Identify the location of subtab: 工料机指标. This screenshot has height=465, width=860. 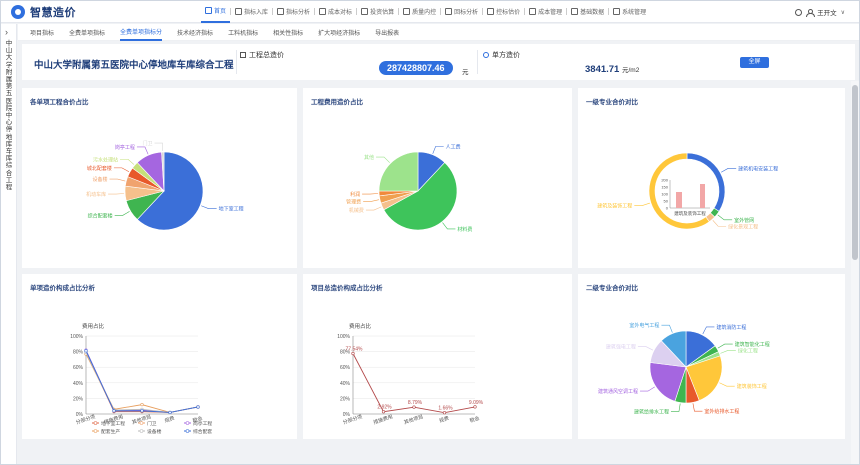
(243, 32).